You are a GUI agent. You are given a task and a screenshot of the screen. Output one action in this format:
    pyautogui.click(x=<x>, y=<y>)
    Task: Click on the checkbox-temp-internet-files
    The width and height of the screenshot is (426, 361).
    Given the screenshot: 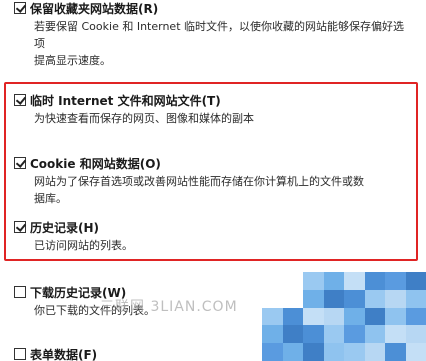 What is the action you would take?
    pyautogui.click(x=20, y=100)
    